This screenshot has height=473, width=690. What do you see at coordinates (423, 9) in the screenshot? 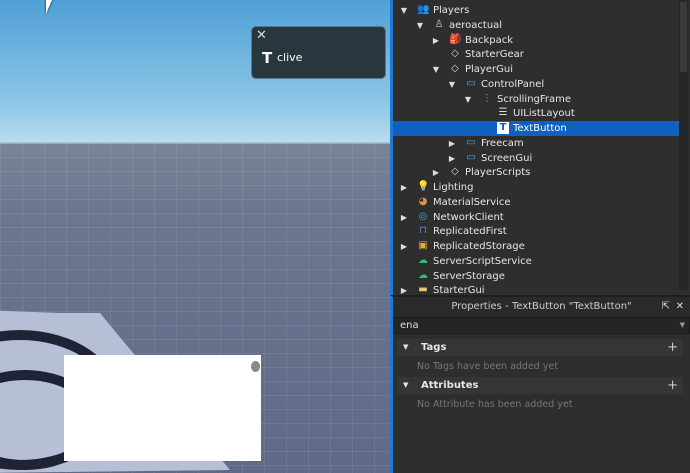
I see `players-icon: 👥` at bounding box center [423, 9].